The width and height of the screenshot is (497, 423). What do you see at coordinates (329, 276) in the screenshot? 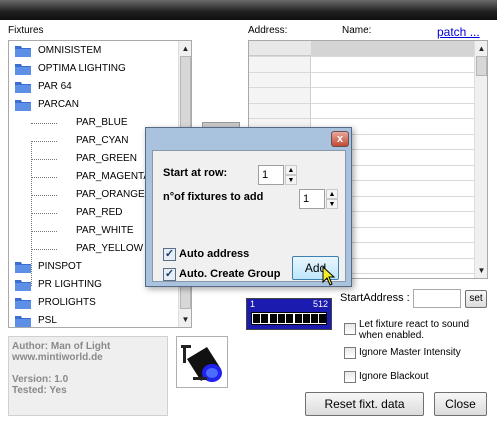
I see `mouse-cursor-icon` at bounding box center [329, 276].